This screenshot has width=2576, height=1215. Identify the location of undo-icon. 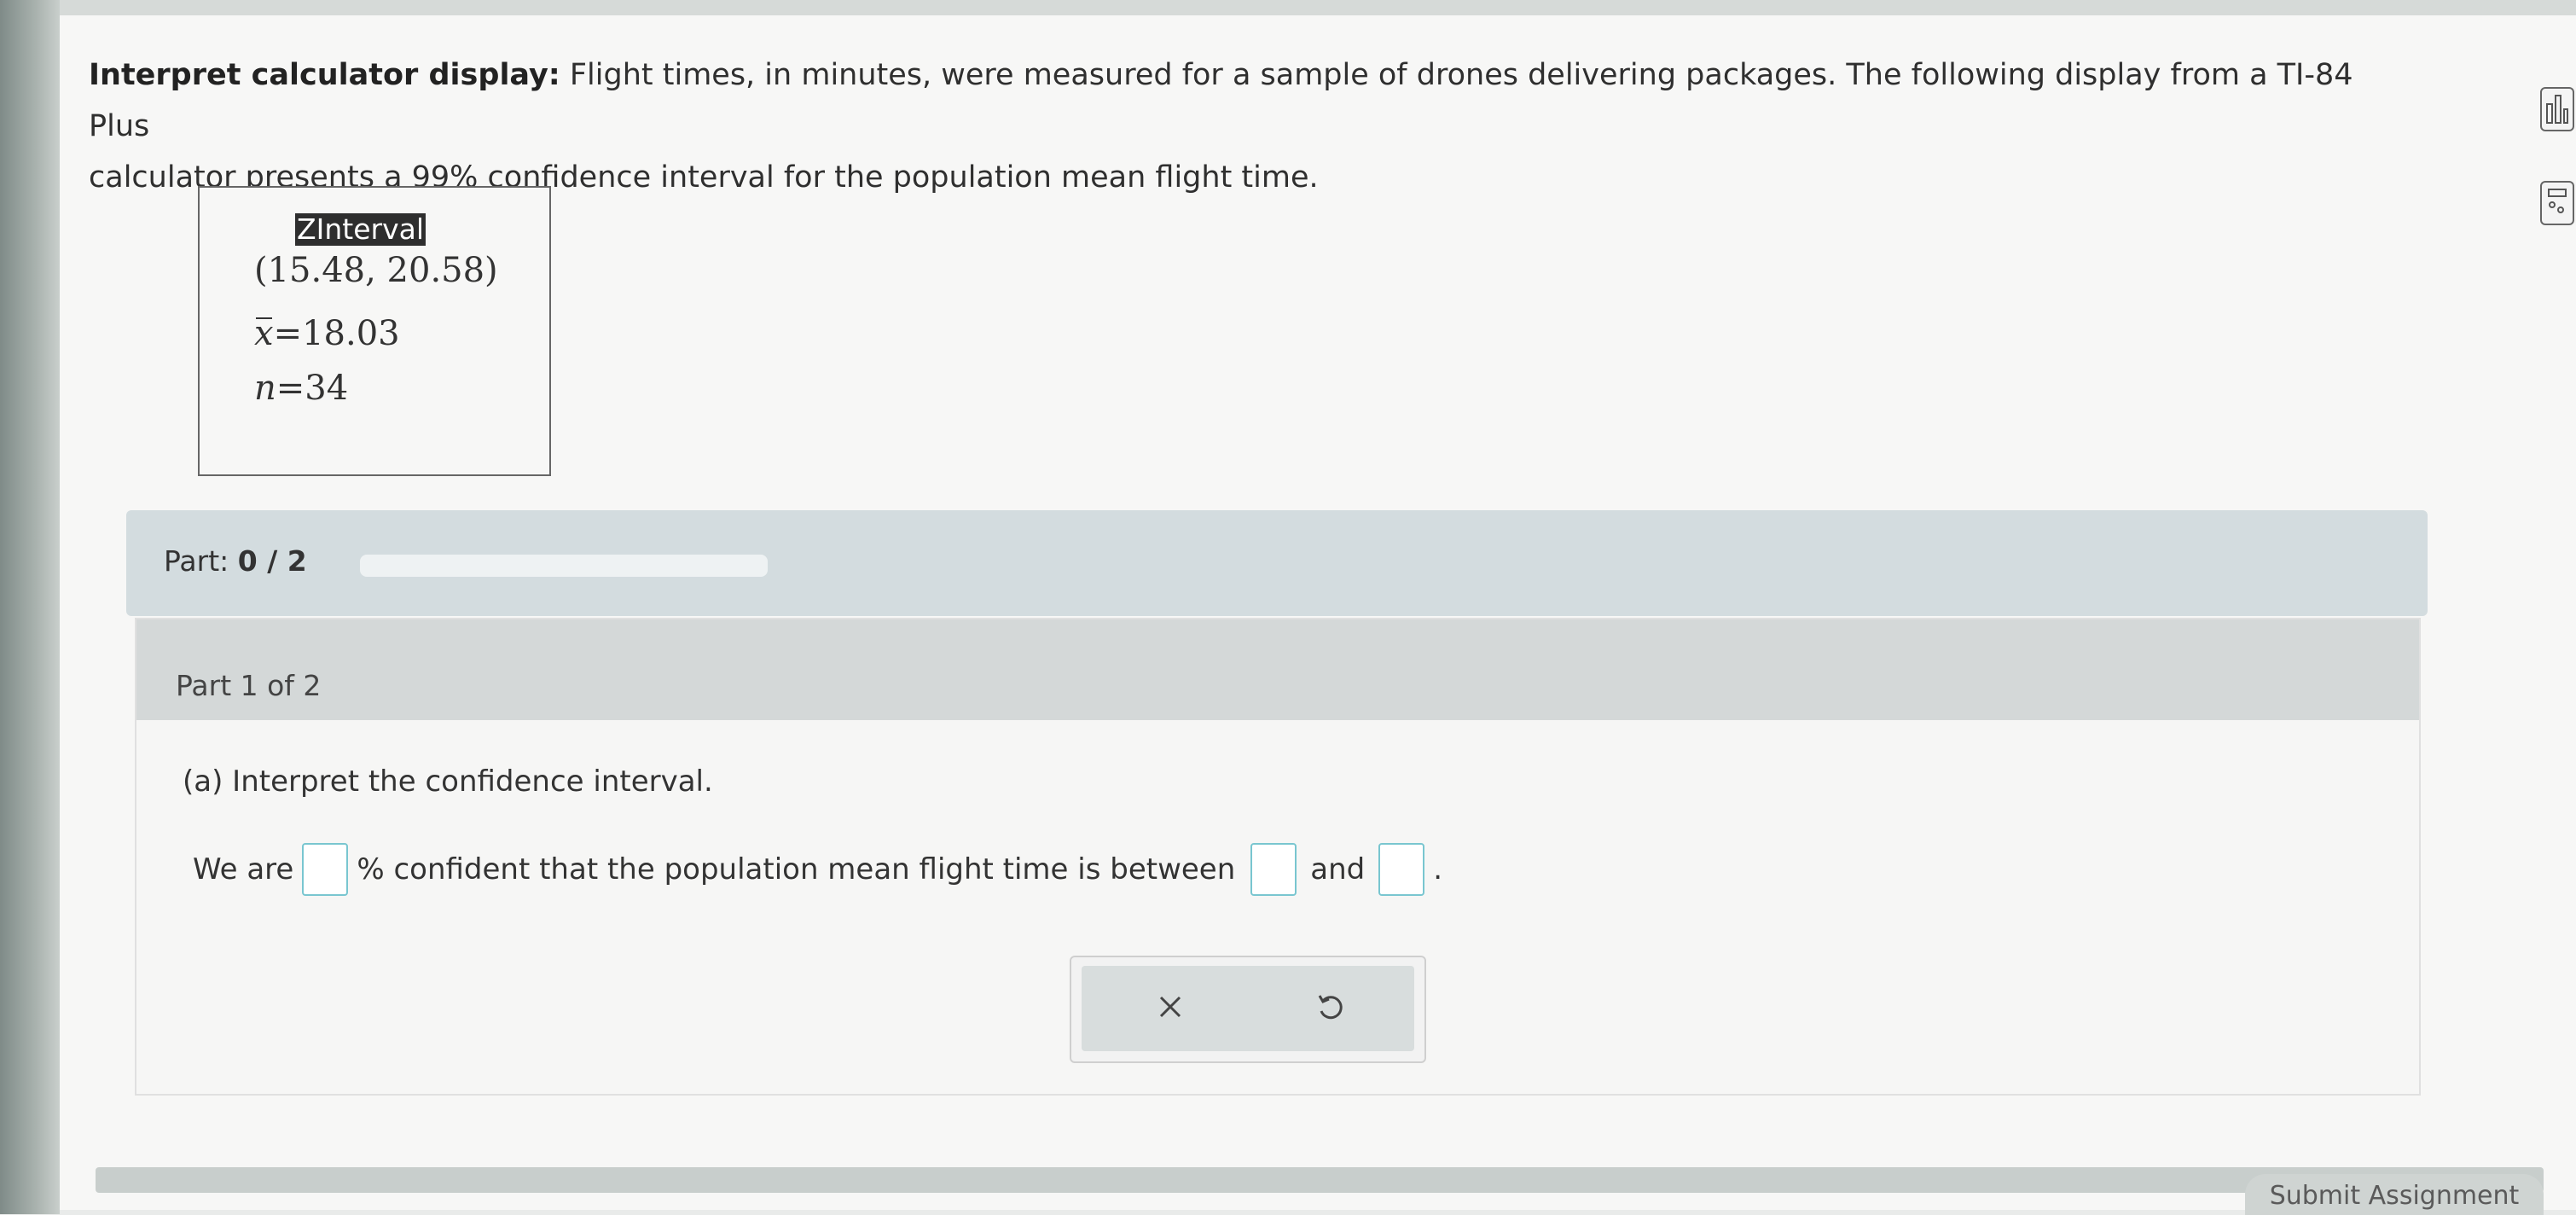
(1330, 1008).